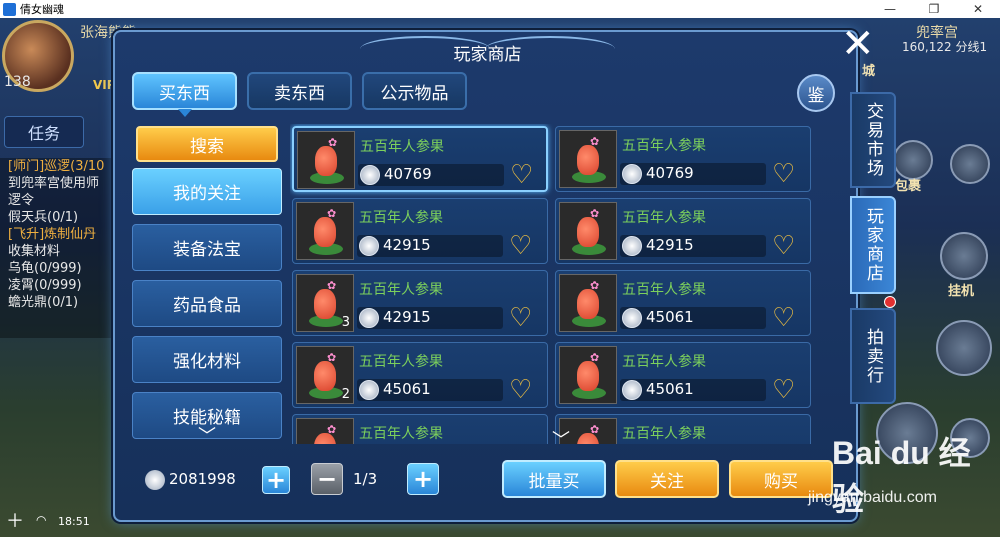 This screenshot has width=1000, height=537. What do you see at coordinates (207, 303) in the screenshot?
I see `category-medicine-food: 药品食品` at bounding box center [207, 303].